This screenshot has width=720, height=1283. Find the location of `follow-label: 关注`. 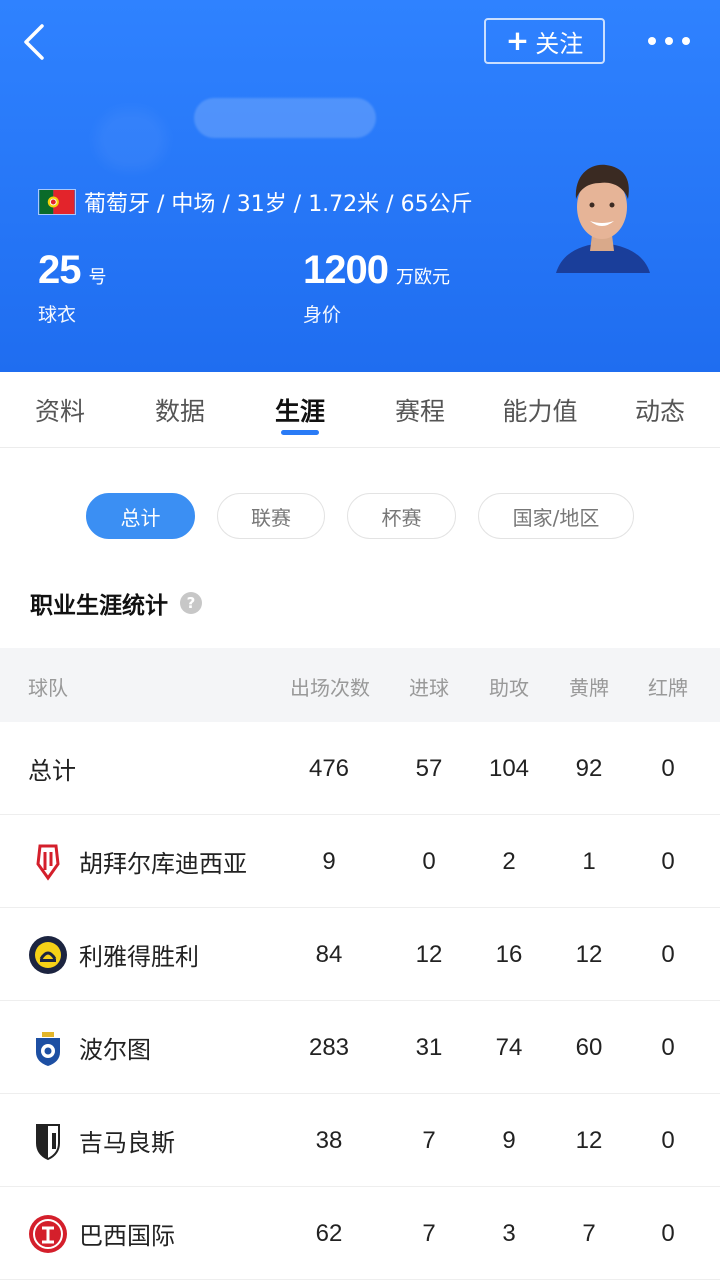

follow-label: 关注 is located at coordinates (559, 43).